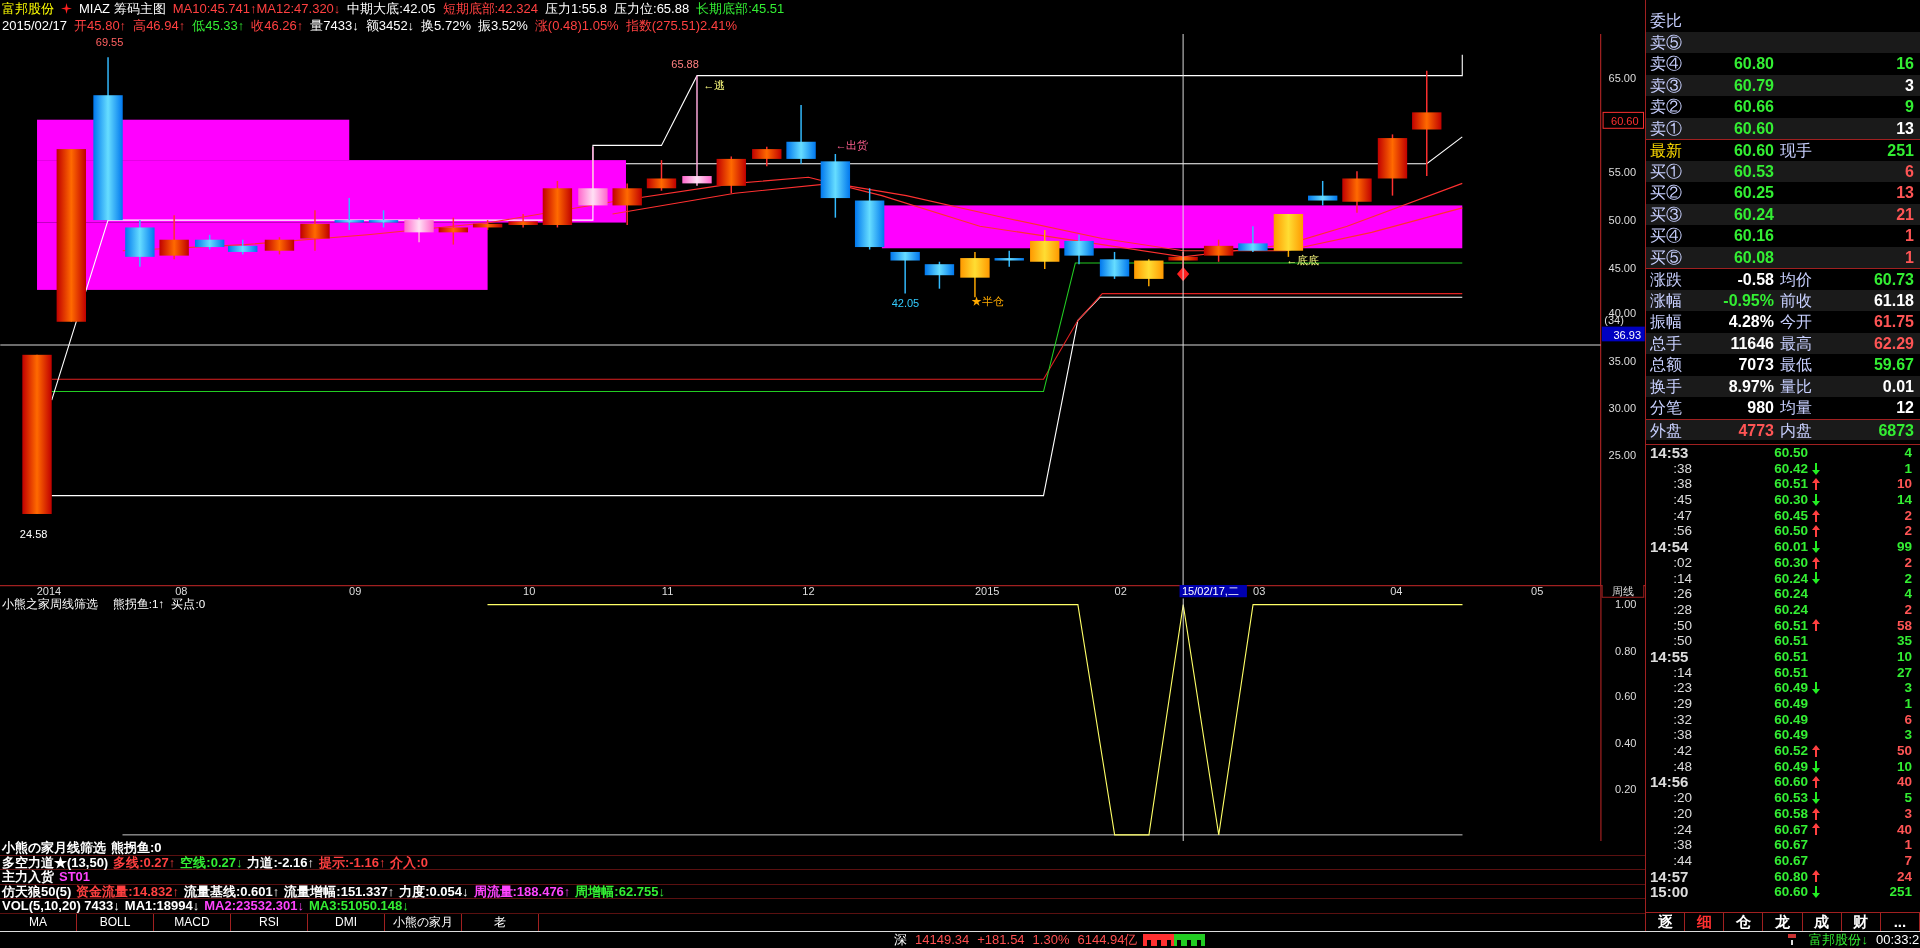 The height and width of the screenshot is (948, 1920). I want to click on quote-volume: 6, so click(1909, 171).